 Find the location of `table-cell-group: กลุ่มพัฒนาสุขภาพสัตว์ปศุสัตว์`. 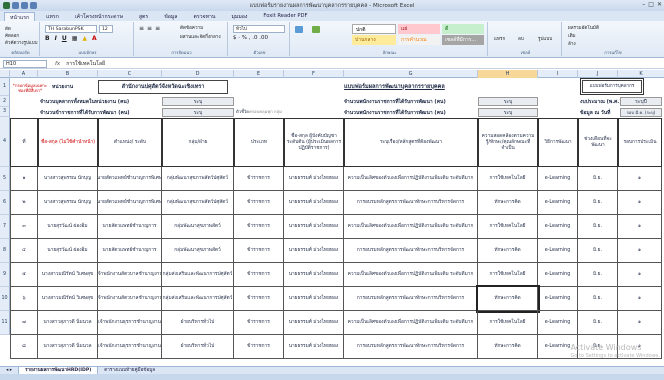

table-cell-group: กลุ่มพัฒนาสุขภาพสัตว์ปศุสัตว์ is located at coordinates (198, 203).